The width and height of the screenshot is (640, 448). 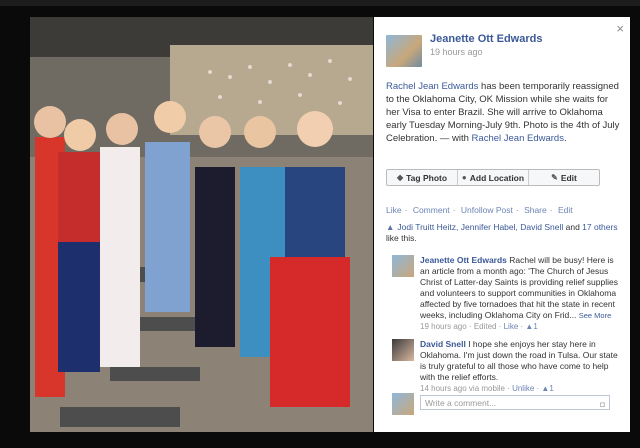 What do you see at coordinates (595, 315) in the screenshot?
I see `see-more-link: See More` at bounding box center [595, 315].